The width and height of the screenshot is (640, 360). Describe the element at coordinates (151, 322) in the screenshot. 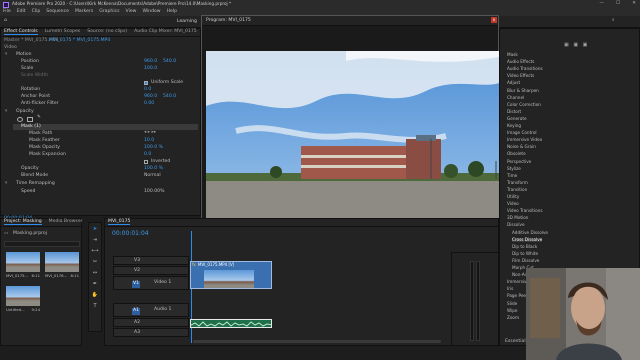

I see `track-a2: A2` at that location.